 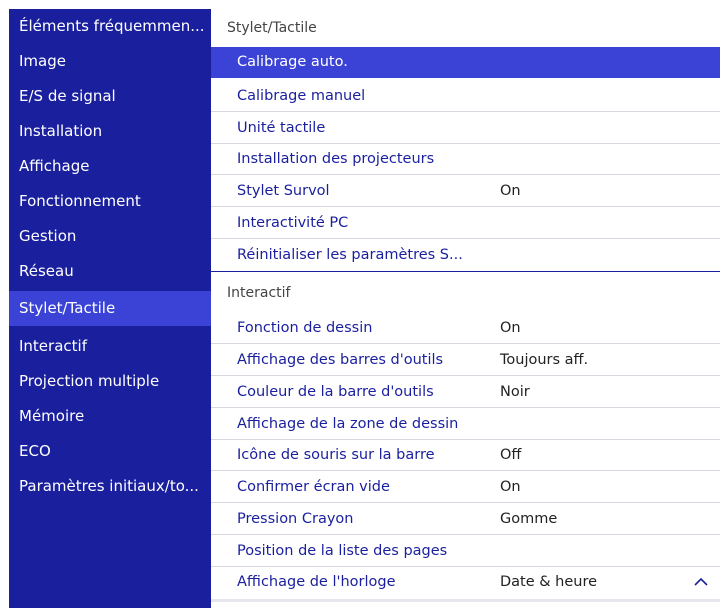 What do you see at coordinates (110, 61) in the screenshot?
I see `sidebar-item-image: Image` at bounding box center [110, 61].